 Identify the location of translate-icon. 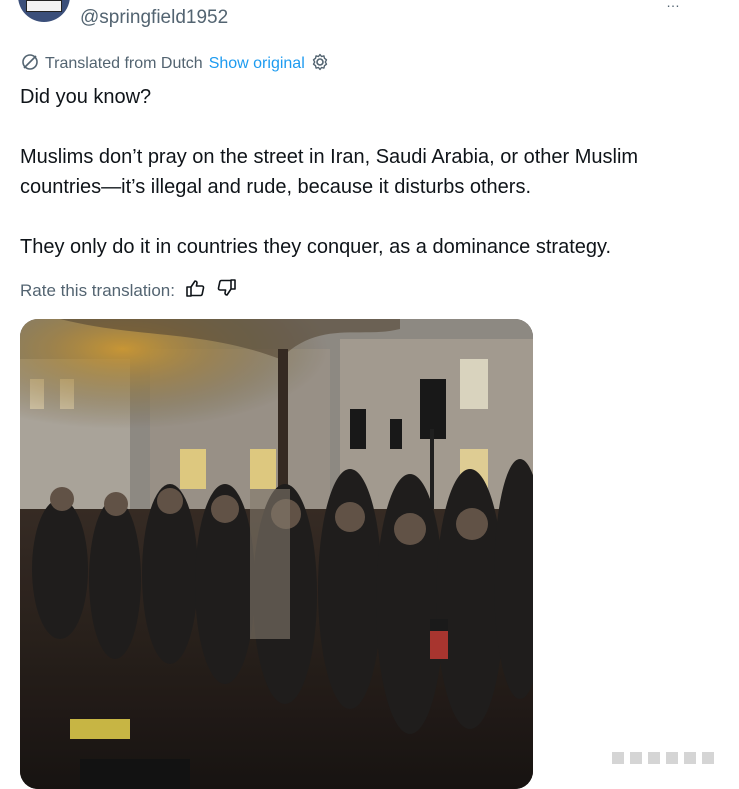
(30, 64).